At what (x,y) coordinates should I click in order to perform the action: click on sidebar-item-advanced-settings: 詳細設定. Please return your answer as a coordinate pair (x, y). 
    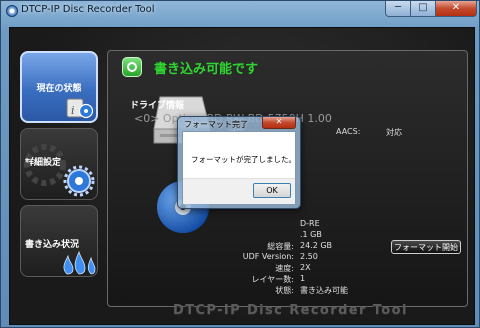
    Looking at the image, I should click on (59, 164).